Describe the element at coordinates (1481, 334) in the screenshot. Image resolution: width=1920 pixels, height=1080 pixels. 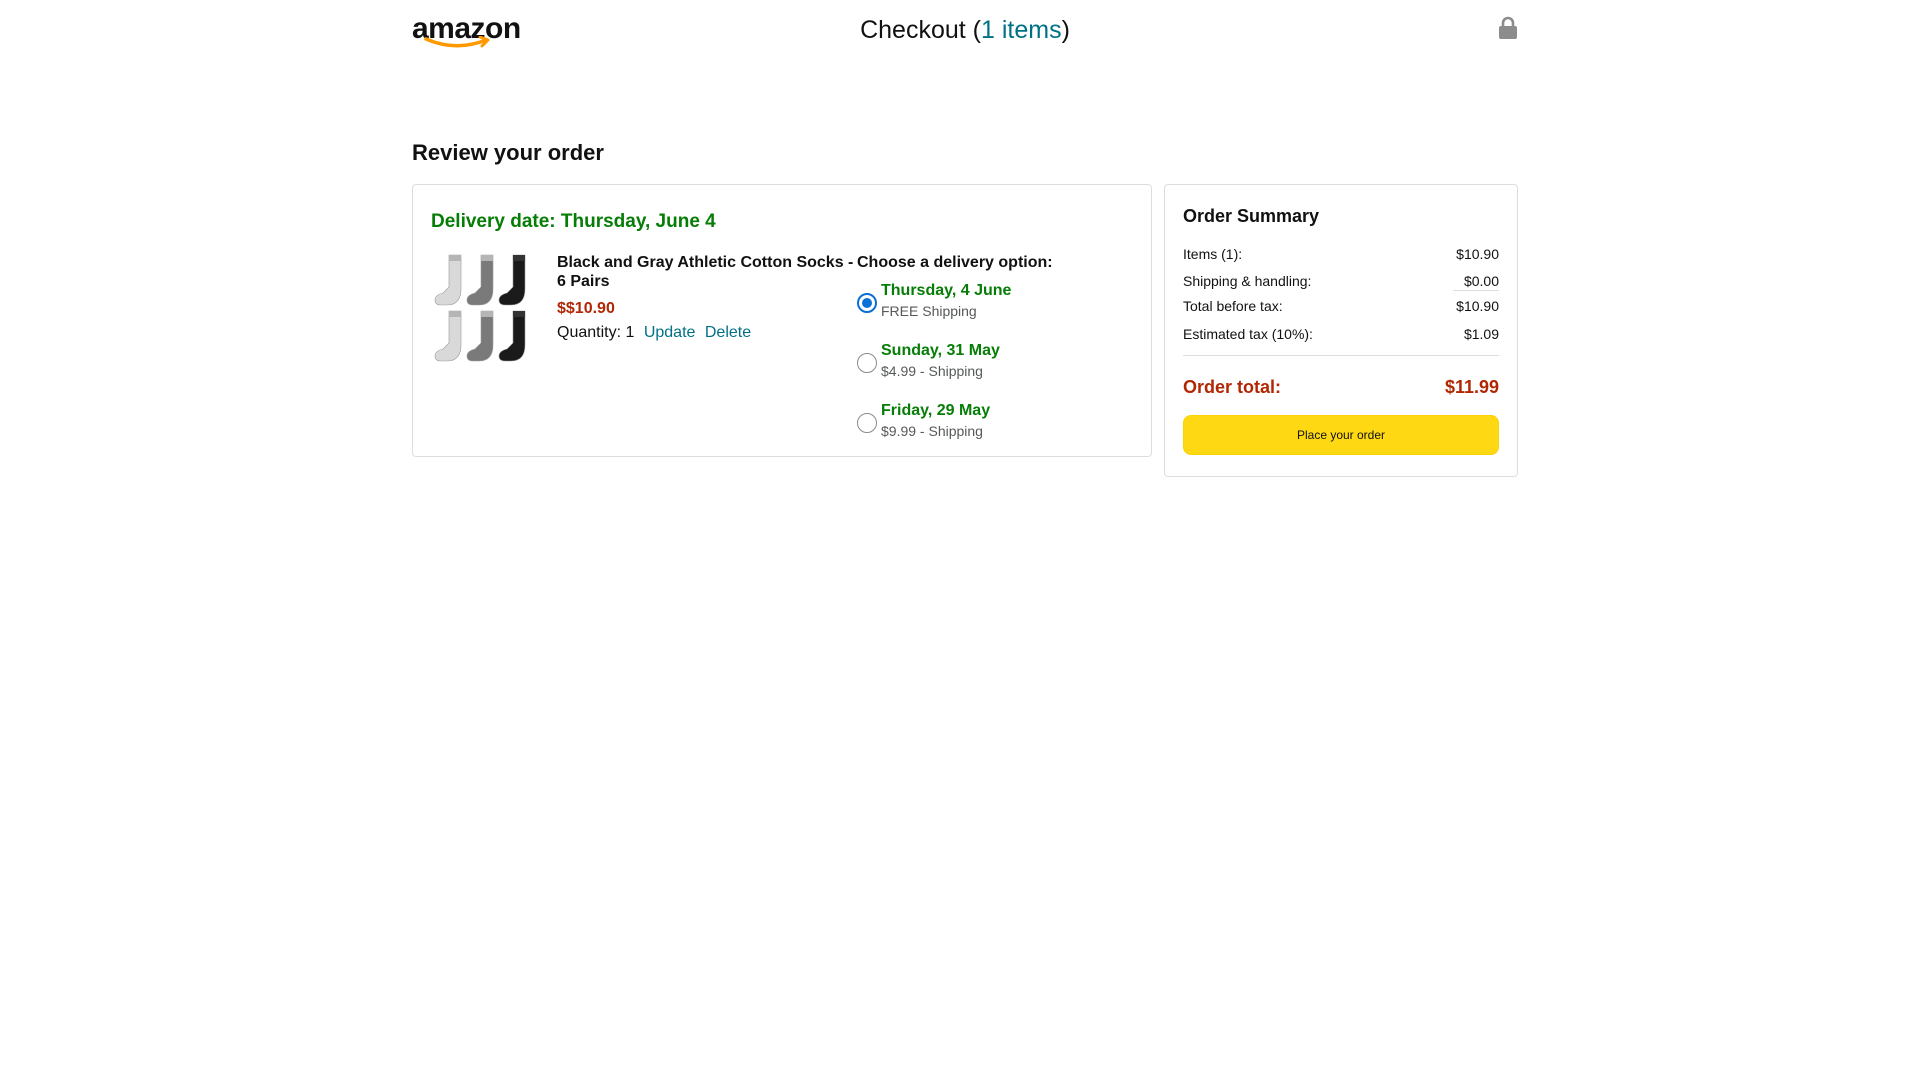
I see `summary-tax-value: $1.09` at that location.